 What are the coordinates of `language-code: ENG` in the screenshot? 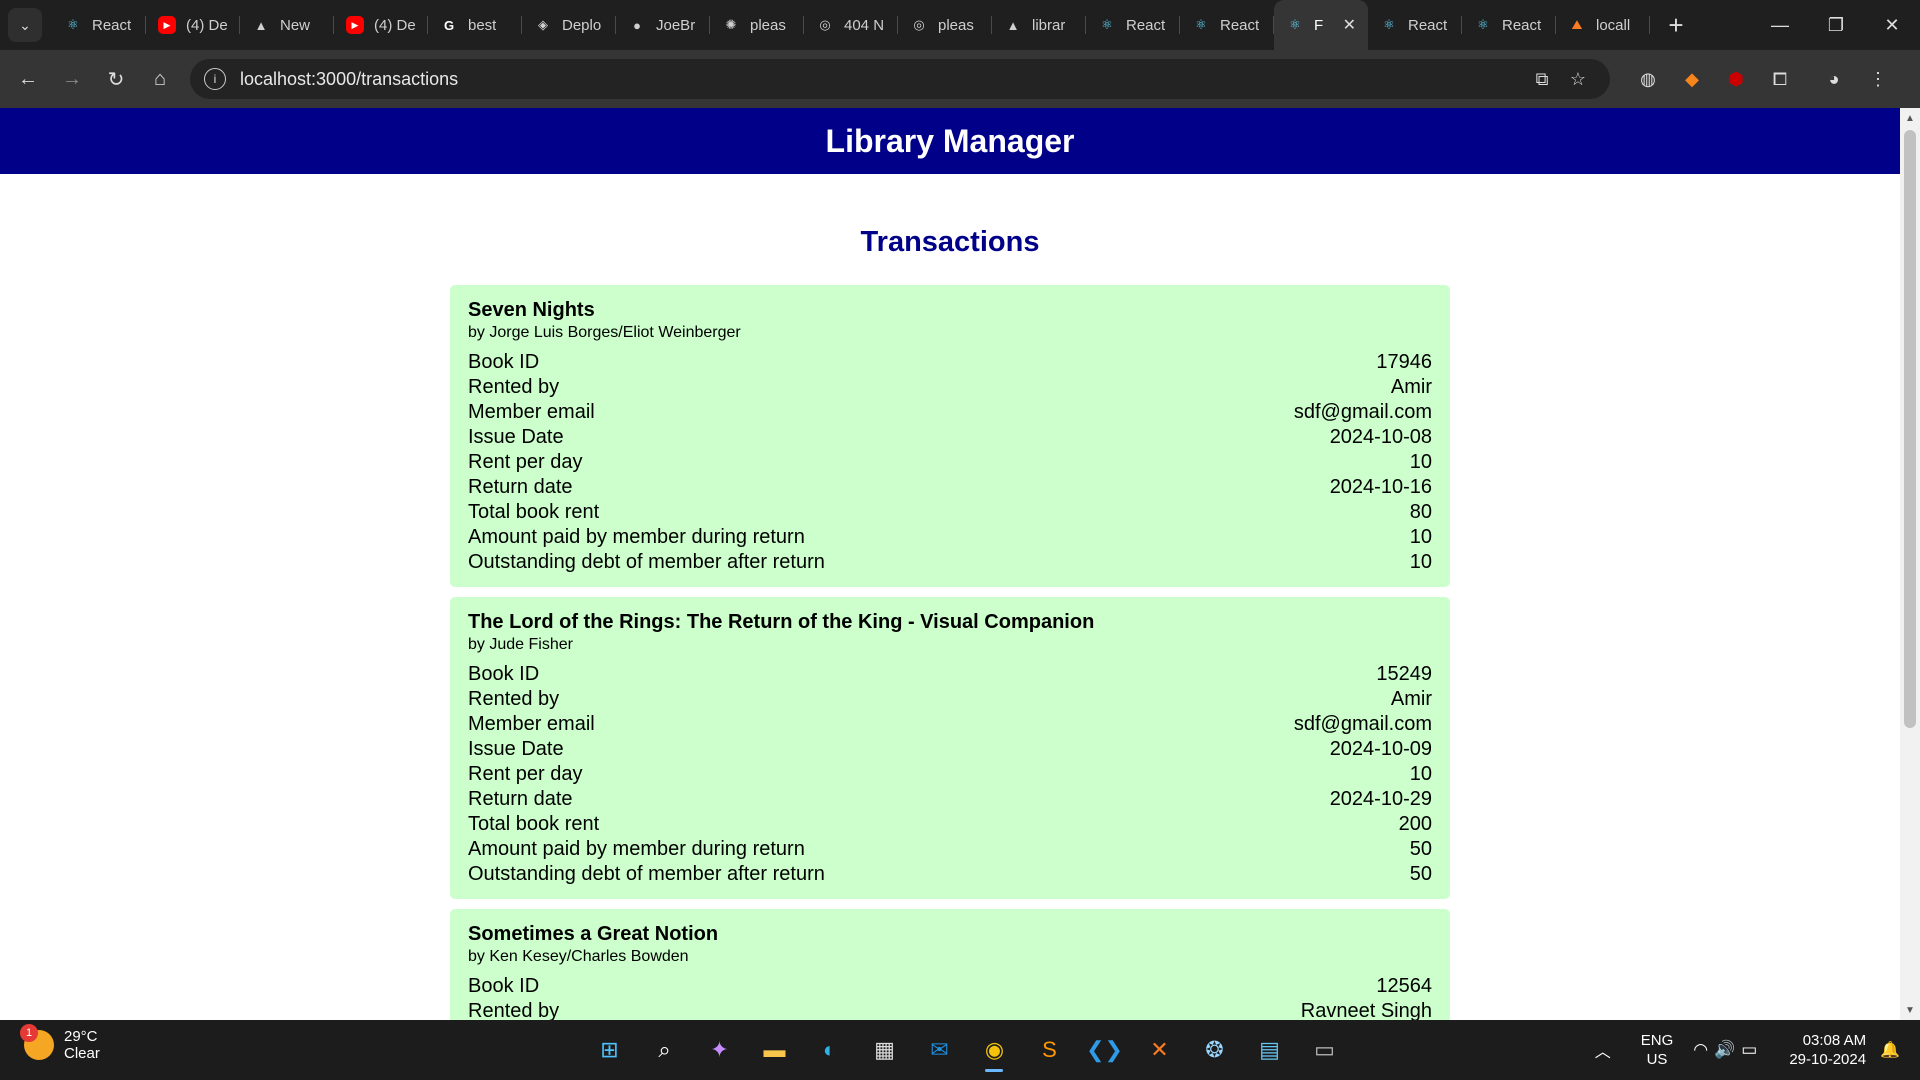 It's located at (1657, 1040).